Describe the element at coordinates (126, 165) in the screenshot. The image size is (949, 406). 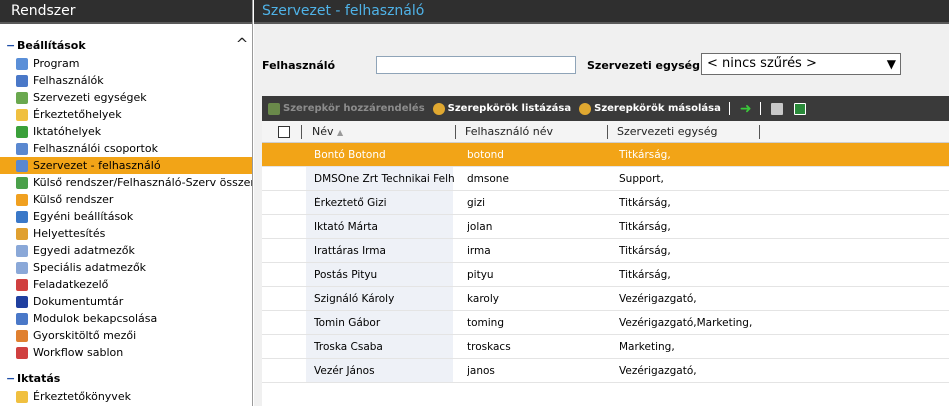
I see `tree-item: Szervezet - felhasználó` at that location.